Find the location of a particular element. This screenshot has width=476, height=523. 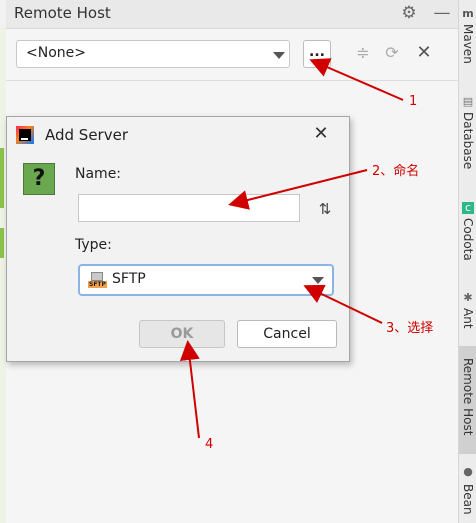

annotation-2: 2、命名 is located at coordinates (396, 171).